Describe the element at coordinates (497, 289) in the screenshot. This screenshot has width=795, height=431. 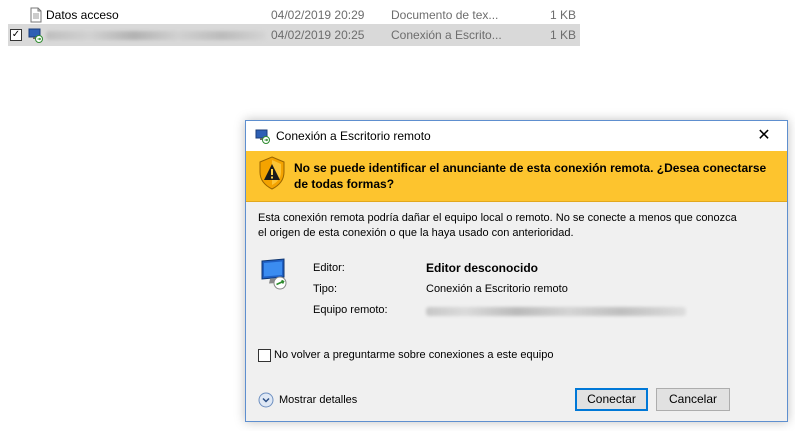
I see `type-value: Conexión a Escritorio remoto` at that location.